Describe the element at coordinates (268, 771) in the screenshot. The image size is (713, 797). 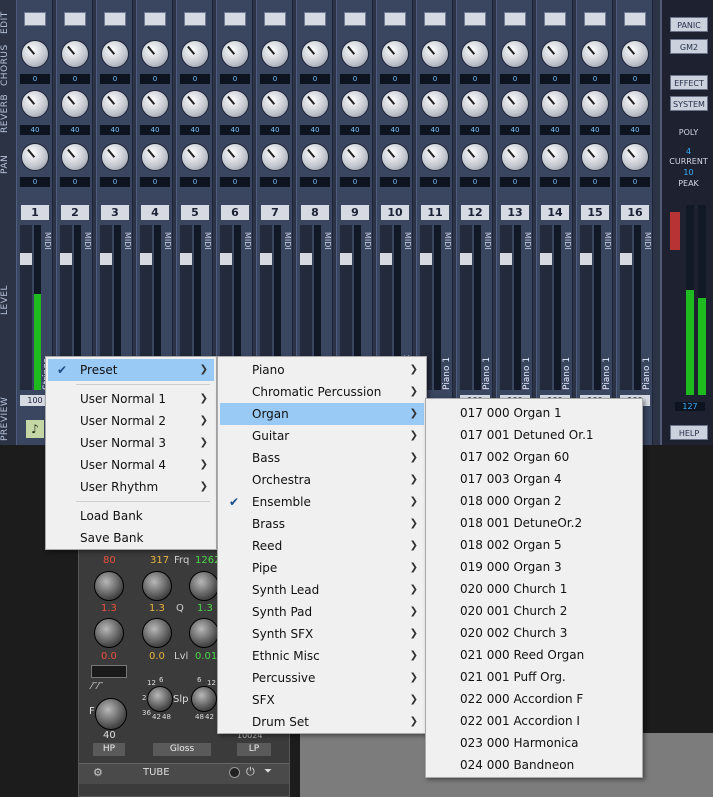
I see `expand-icon: ⏷` at that location.